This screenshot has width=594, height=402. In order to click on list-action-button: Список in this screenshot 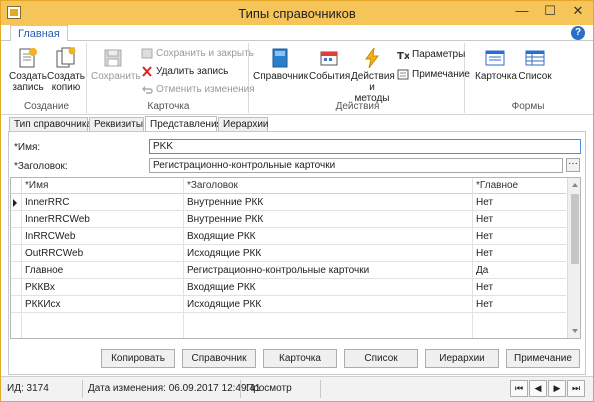, I will do `click(381, 358)`.